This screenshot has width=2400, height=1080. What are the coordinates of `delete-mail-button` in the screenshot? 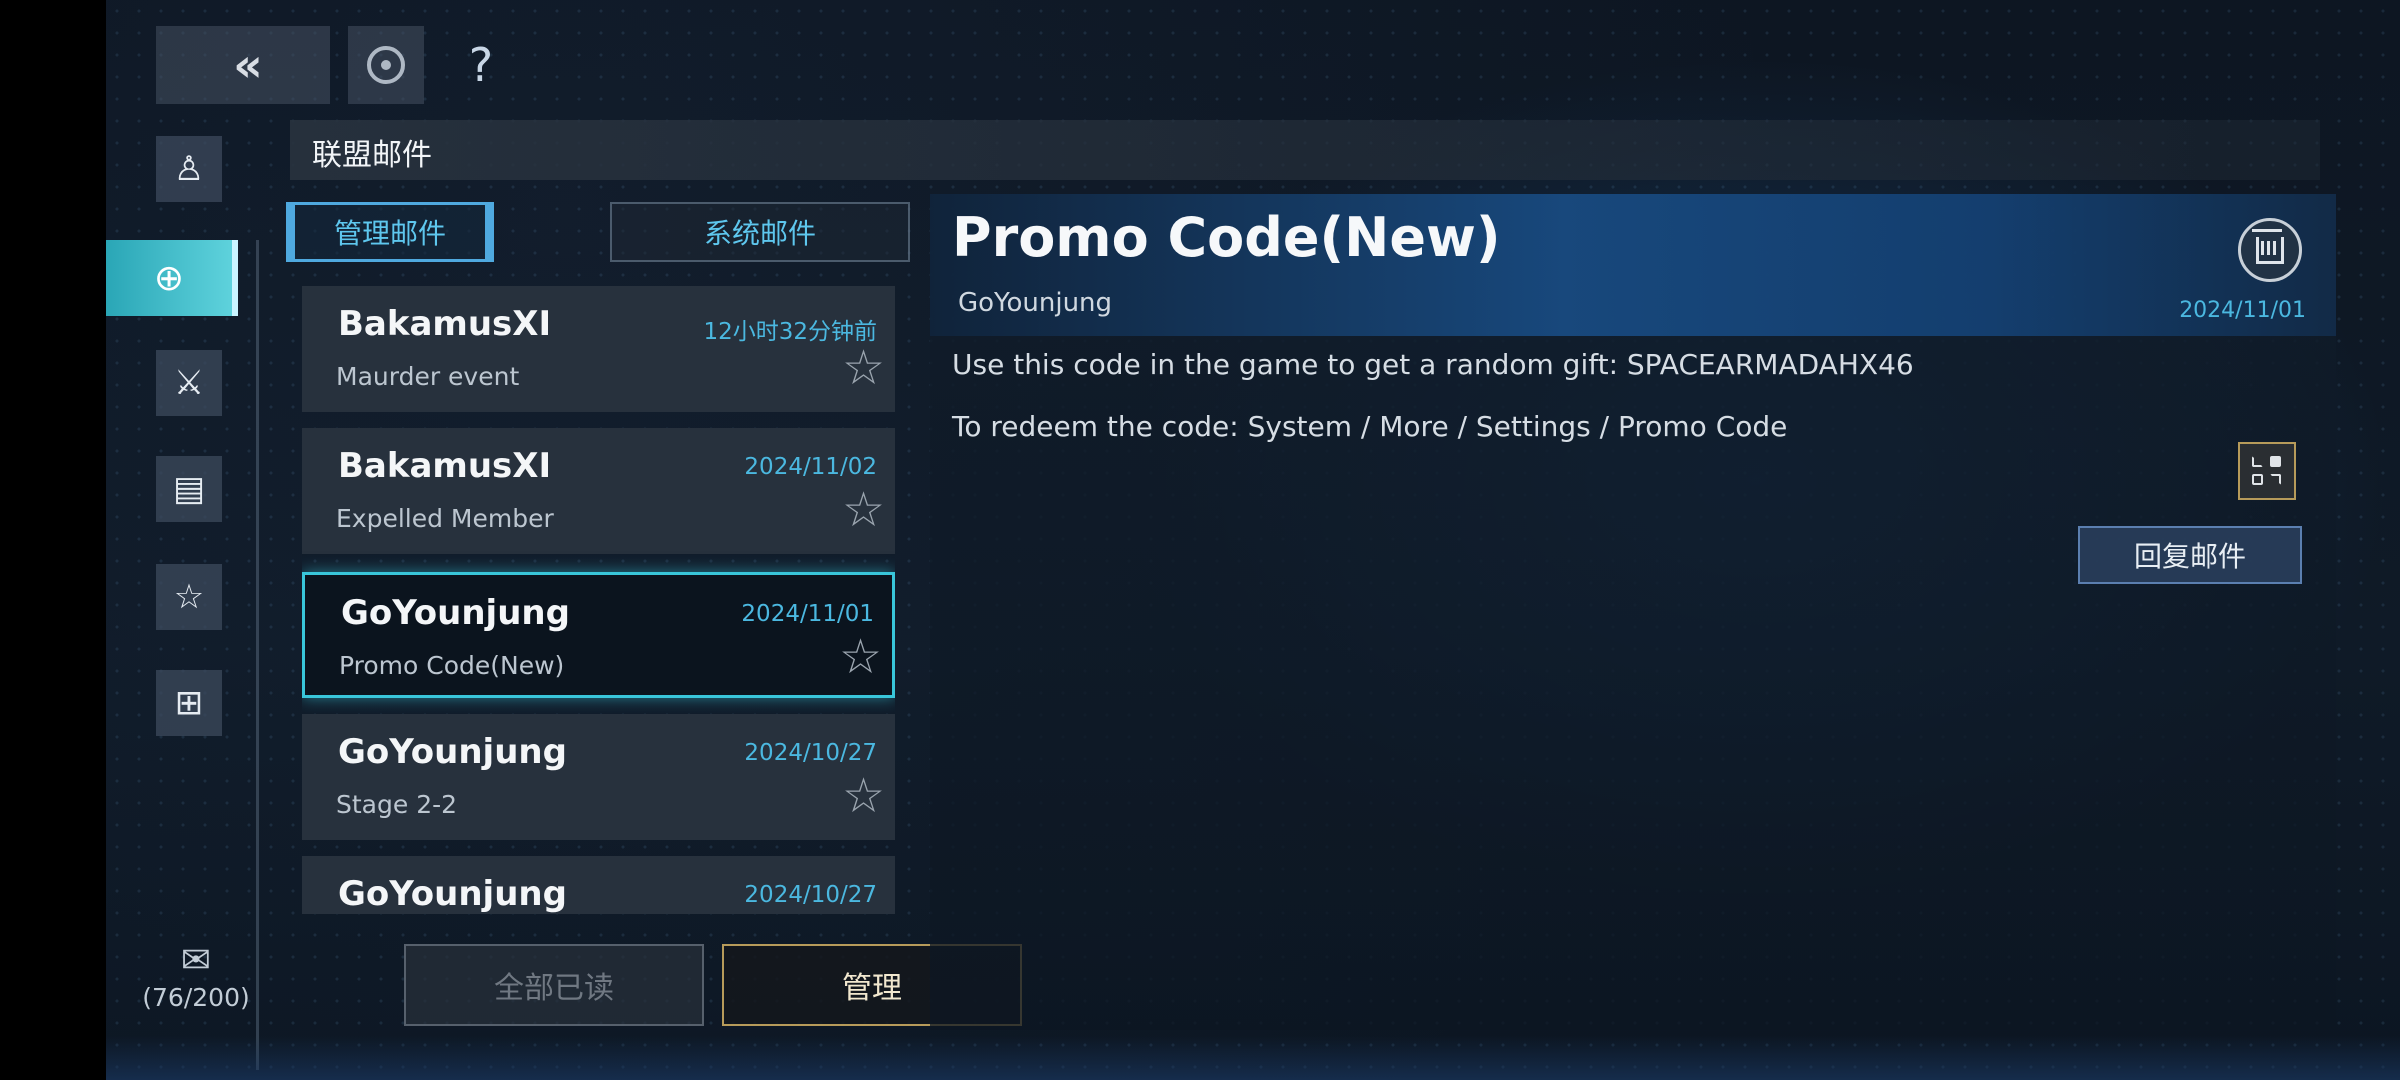 It's located at (2270, 250).